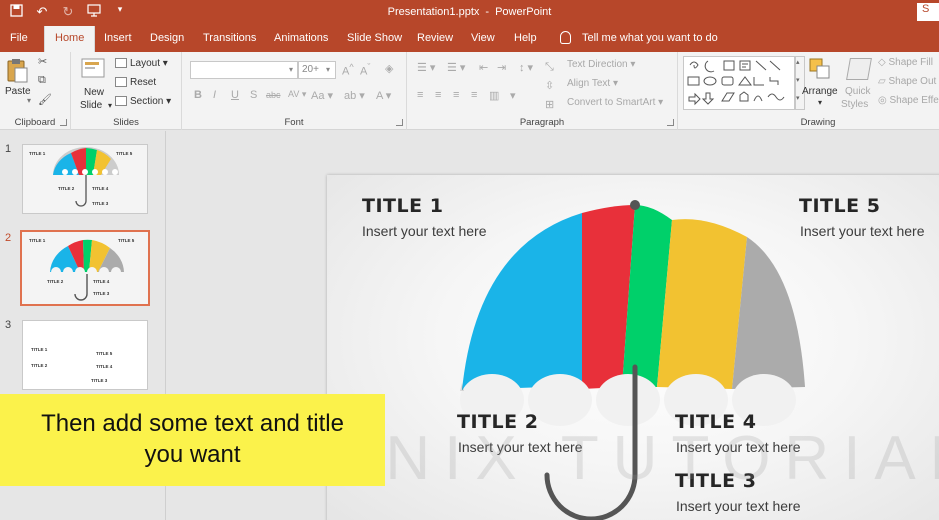  I want to click on thumbnail-3-title-3: TITLE 3, so click(99, 380).